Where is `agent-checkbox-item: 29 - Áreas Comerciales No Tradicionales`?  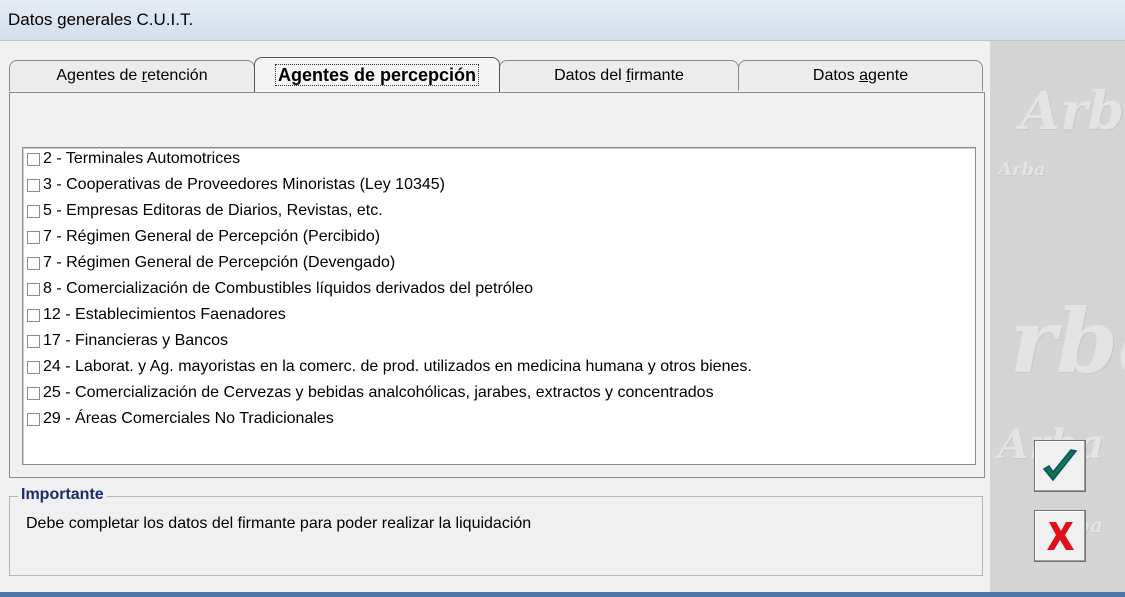
agent-checkbox-item: 29 - Áreas Comerciales No Tradicionales is located at coordinates (180, 419).